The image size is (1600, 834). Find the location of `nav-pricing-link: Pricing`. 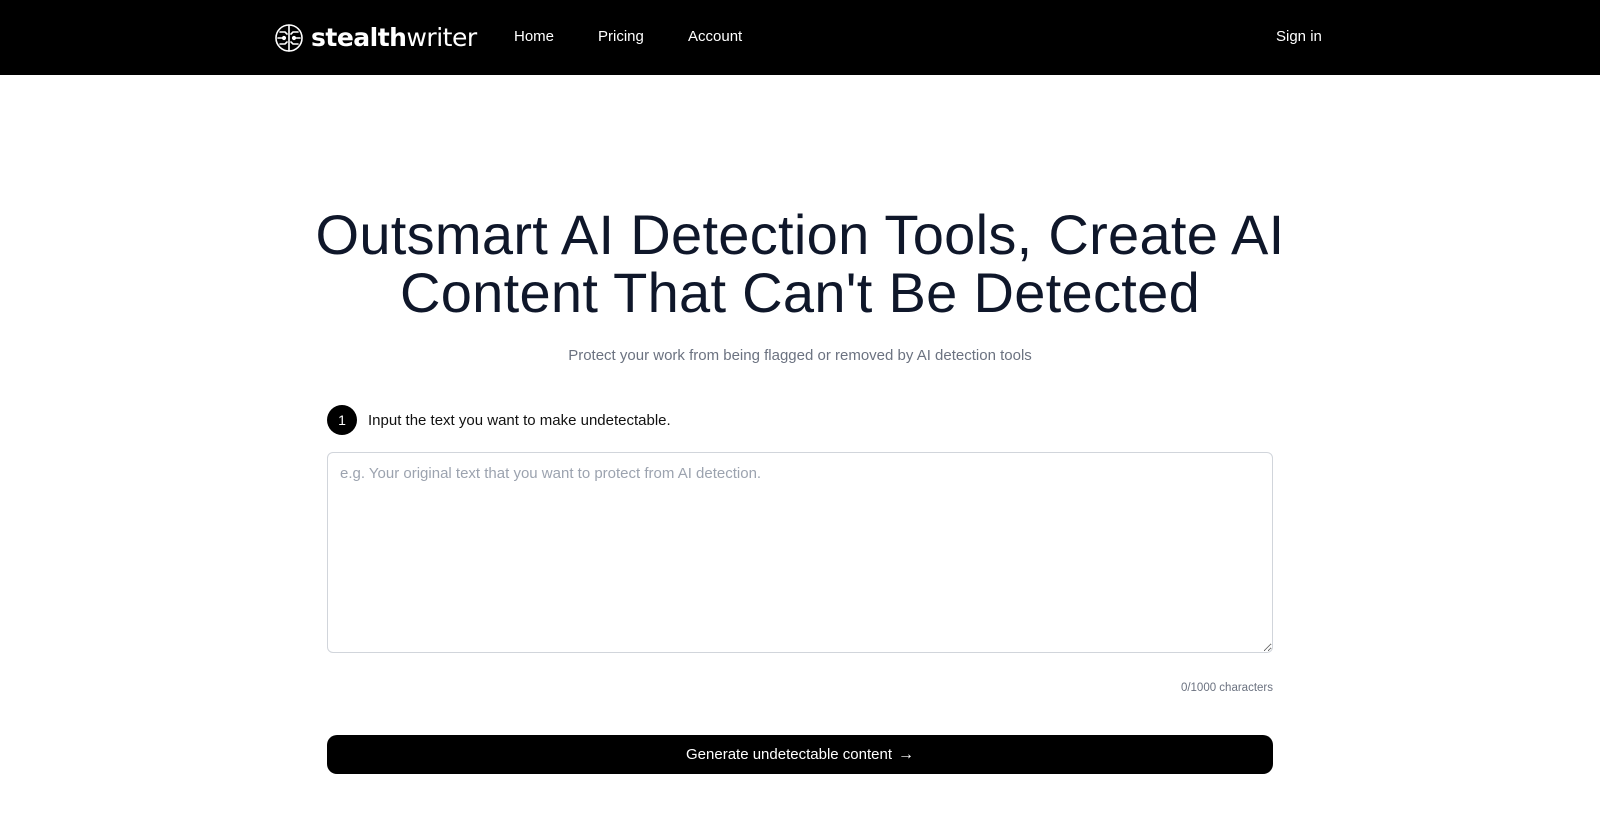

nav-pricing-link: Pricing is located at coordinates (621, 37).